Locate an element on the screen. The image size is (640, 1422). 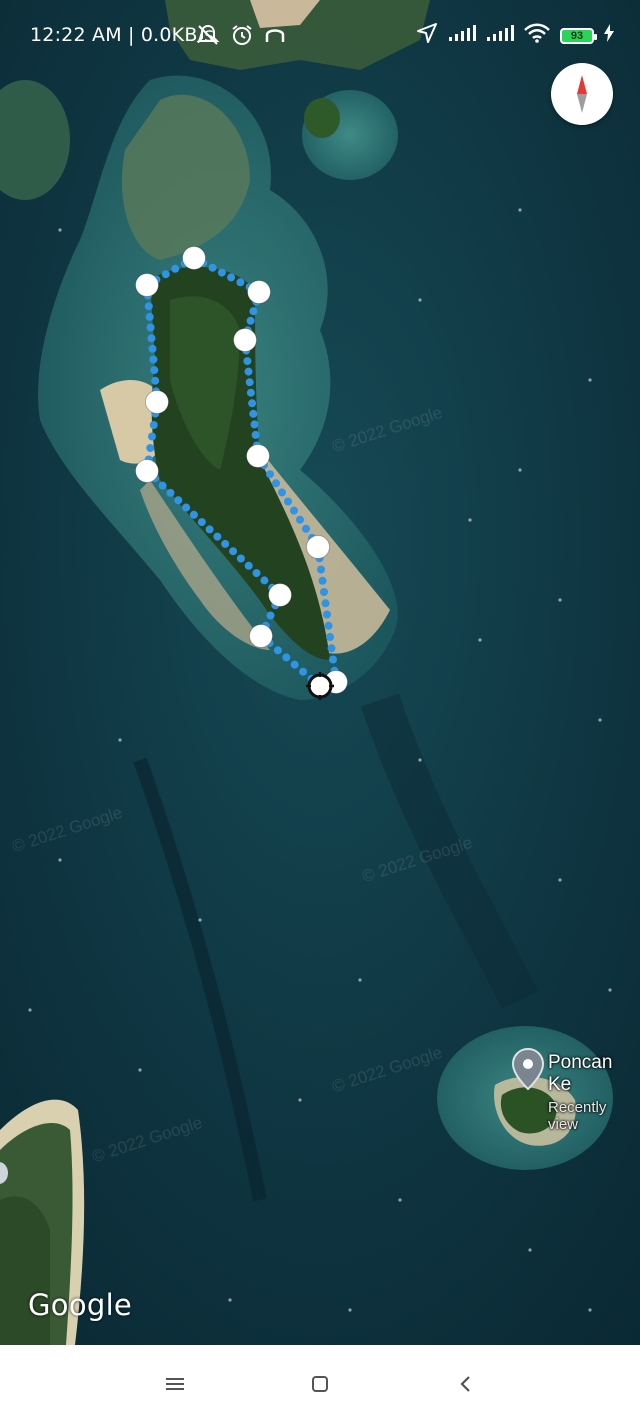
back-chevron-icon is located at coordinates (465, 1384).